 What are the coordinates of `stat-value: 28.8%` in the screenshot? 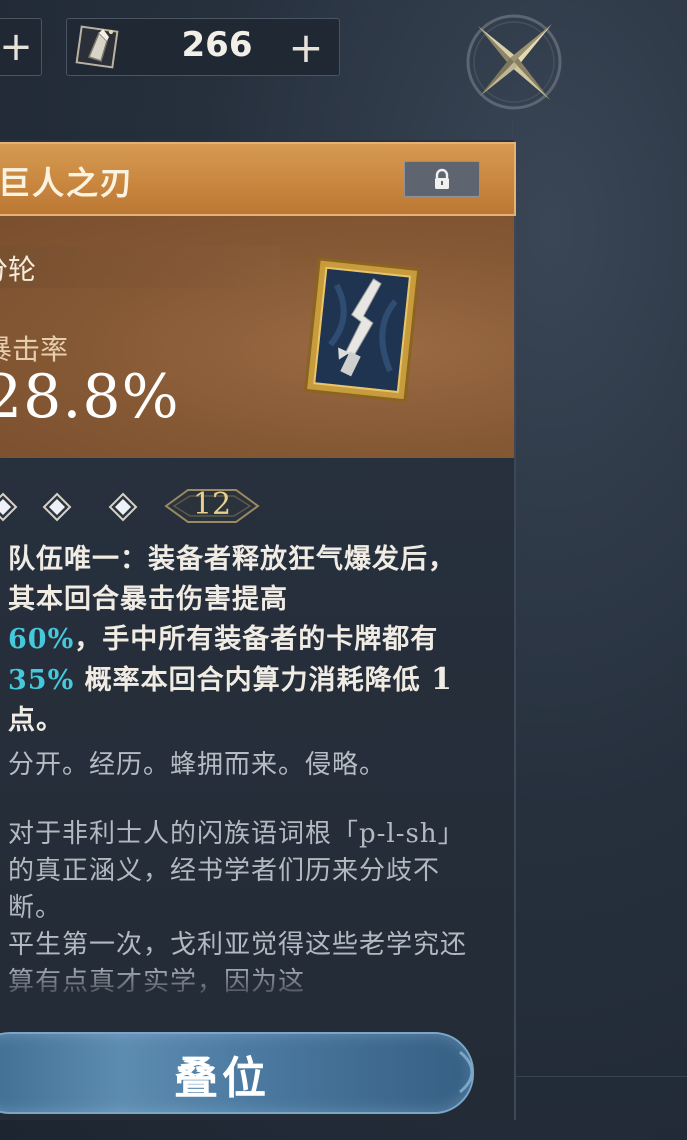 It's located at (90, 397).